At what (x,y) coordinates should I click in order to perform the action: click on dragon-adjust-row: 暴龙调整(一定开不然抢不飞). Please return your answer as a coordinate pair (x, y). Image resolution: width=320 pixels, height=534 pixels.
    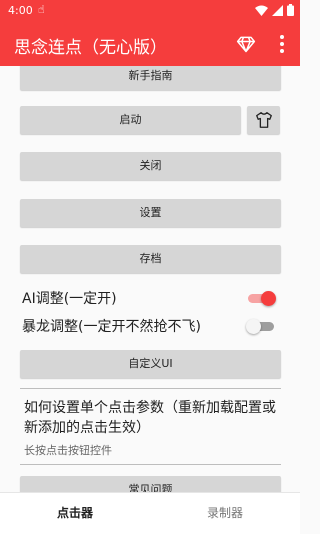
    Looking at the image, I should click on (150, 326).